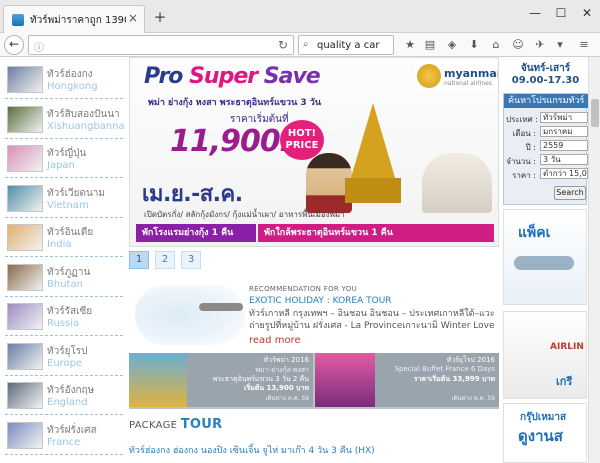  What do you see at coordinates (67, 351) in the screenshot?
I see `sidebar-item-label: ทัวร์ยุโรป` at bounding box center [67, 351].